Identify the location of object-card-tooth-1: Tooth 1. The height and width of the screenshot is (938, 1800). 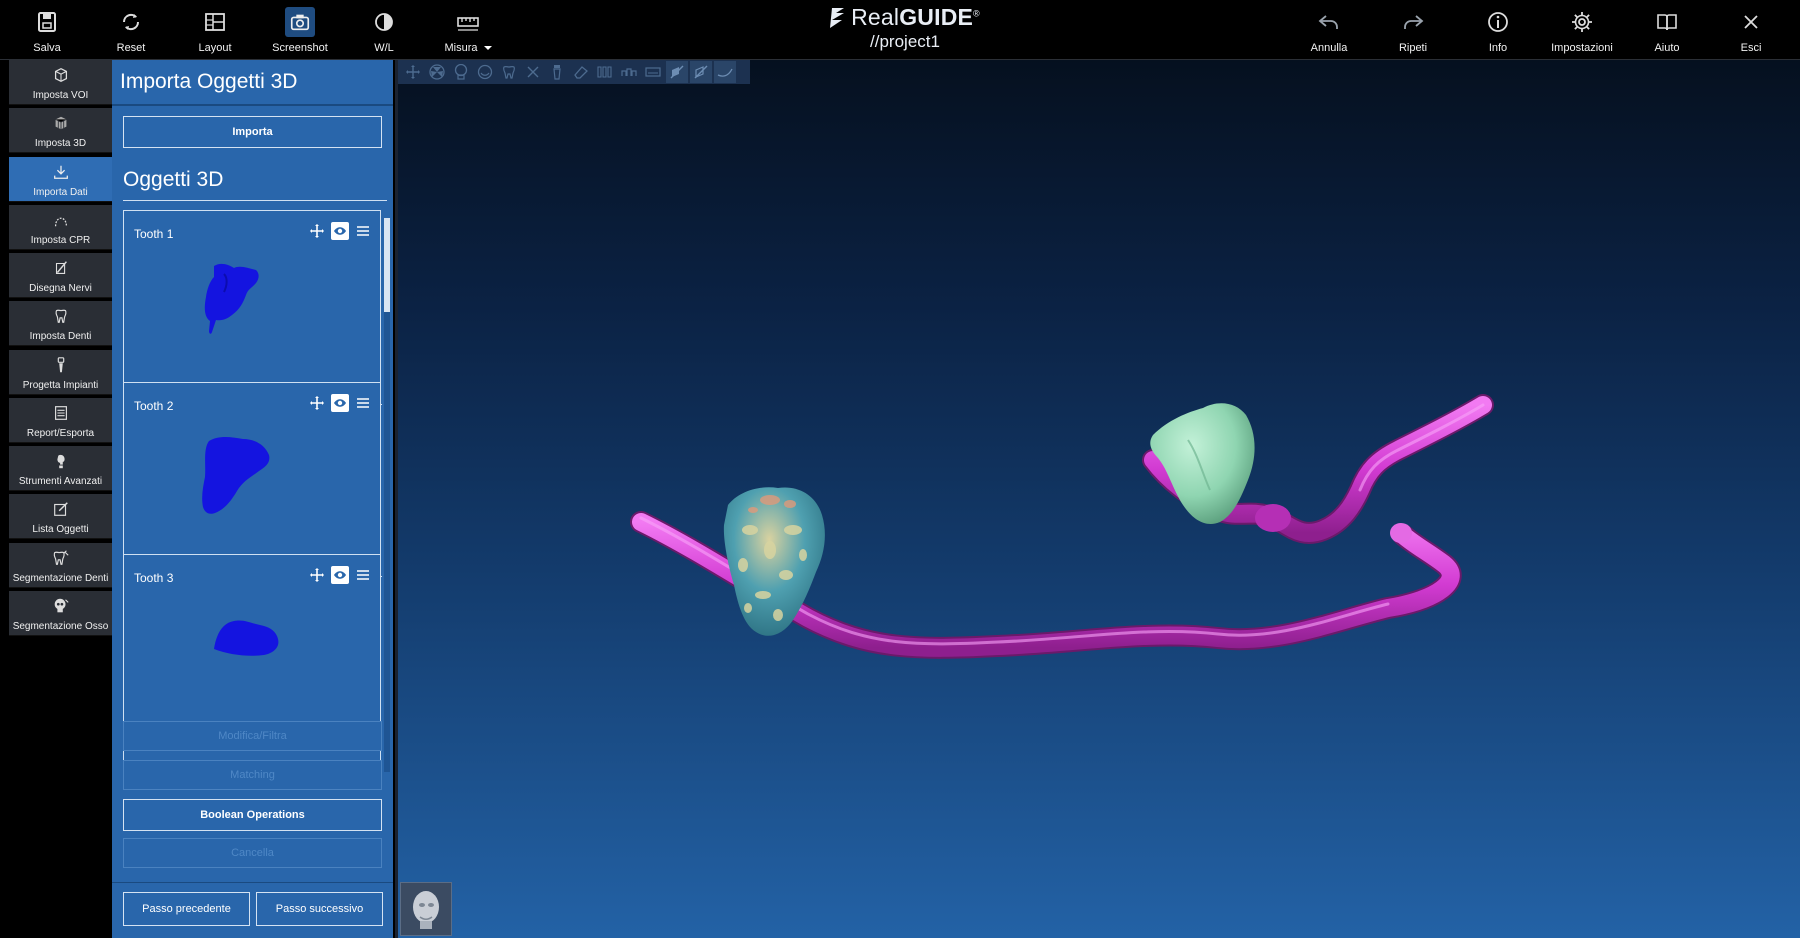
(252, 307).